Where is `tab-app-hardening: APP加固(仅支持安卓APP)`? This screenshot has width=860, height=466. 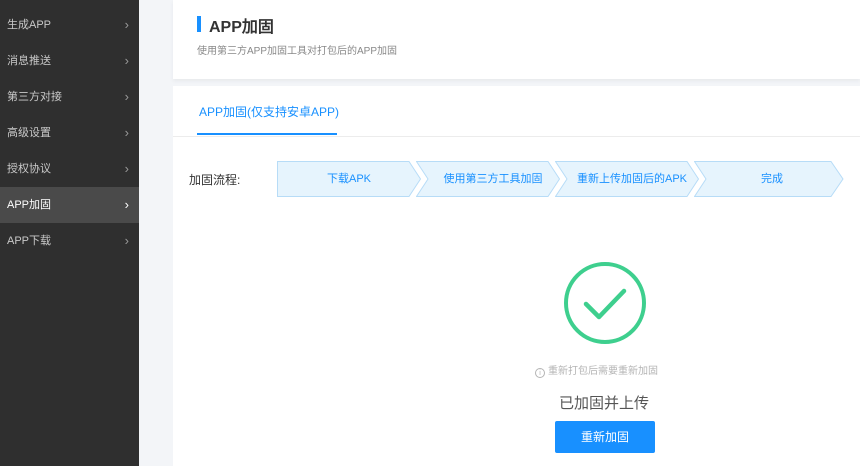
tab-app-hardening: APP加固(仅支持安卓APP) is located at coordinates (269, 111).